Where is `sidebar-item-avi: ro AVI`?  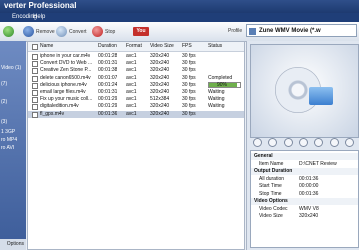 sidebar-item-avi: ro AVI is located at coordinates (7, 148).